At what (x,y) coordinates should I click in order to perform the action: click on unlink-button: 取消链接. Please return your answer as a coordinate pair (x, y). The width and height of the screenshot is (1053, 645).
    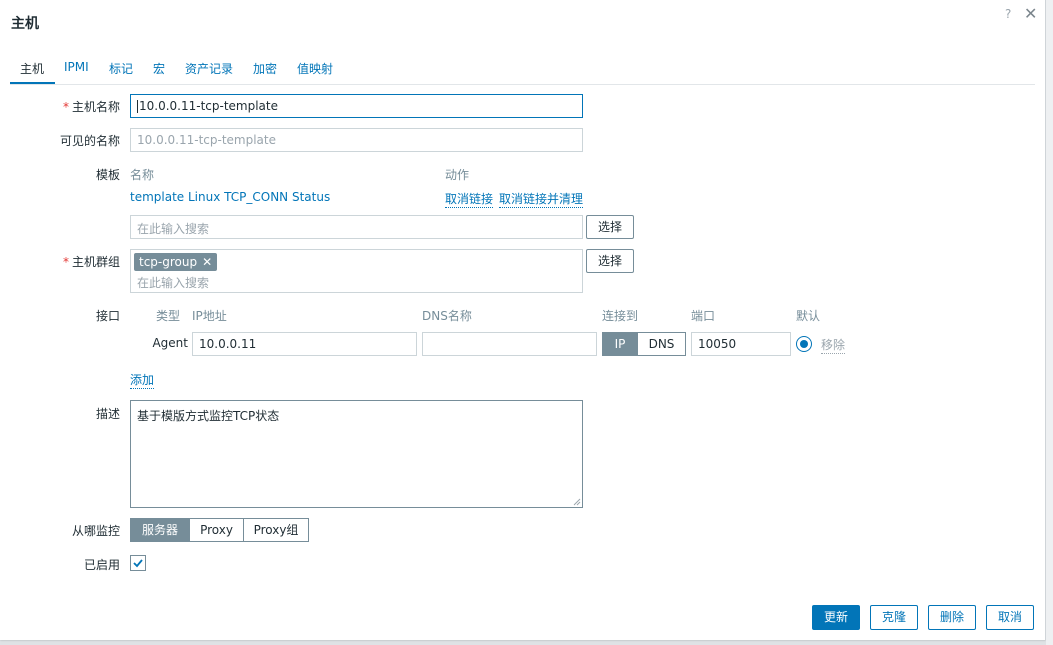
    Looking at the image, I should click on (469, 199).